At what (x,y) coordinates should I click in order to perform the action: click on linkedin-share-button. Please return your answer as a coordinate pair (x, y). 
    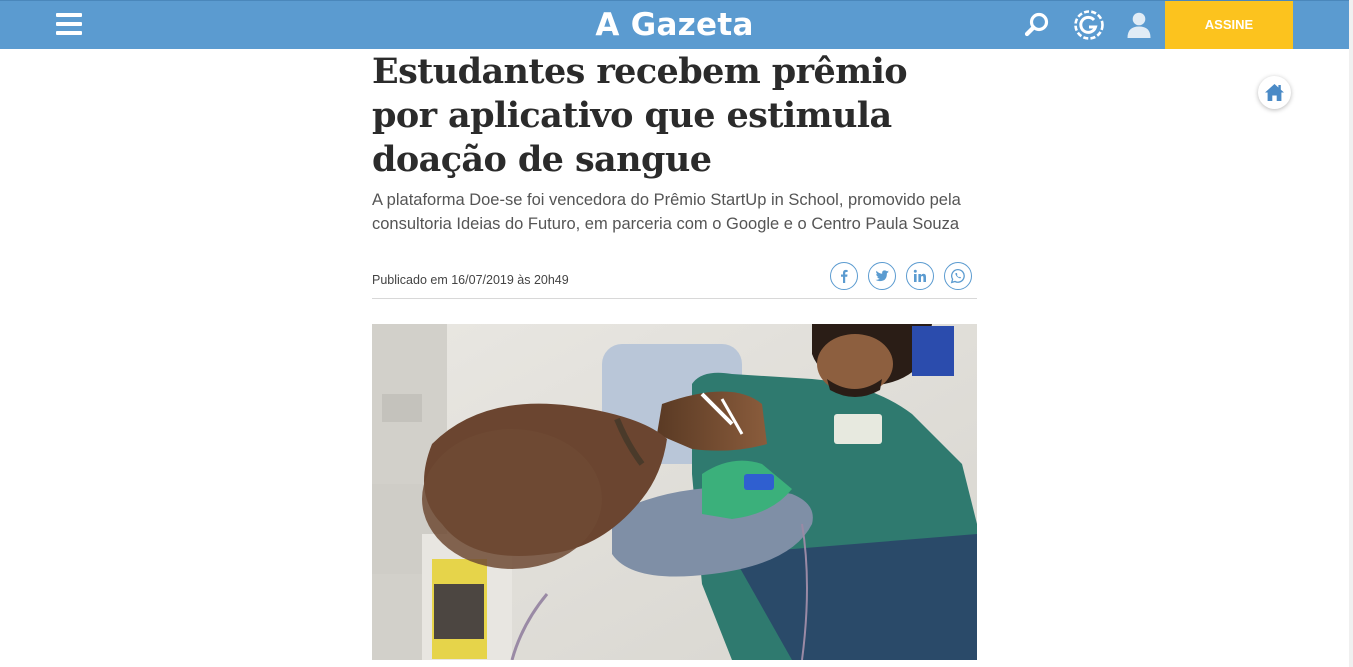
    Looking at the image, I should click on (920, 276).